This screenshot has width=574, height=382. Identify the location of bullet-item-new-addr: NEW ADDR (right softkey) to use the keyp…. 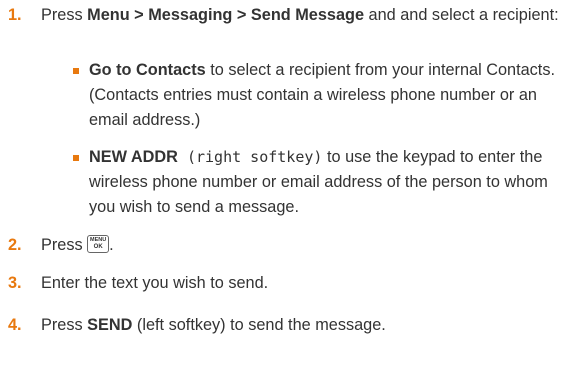
(318, 182).